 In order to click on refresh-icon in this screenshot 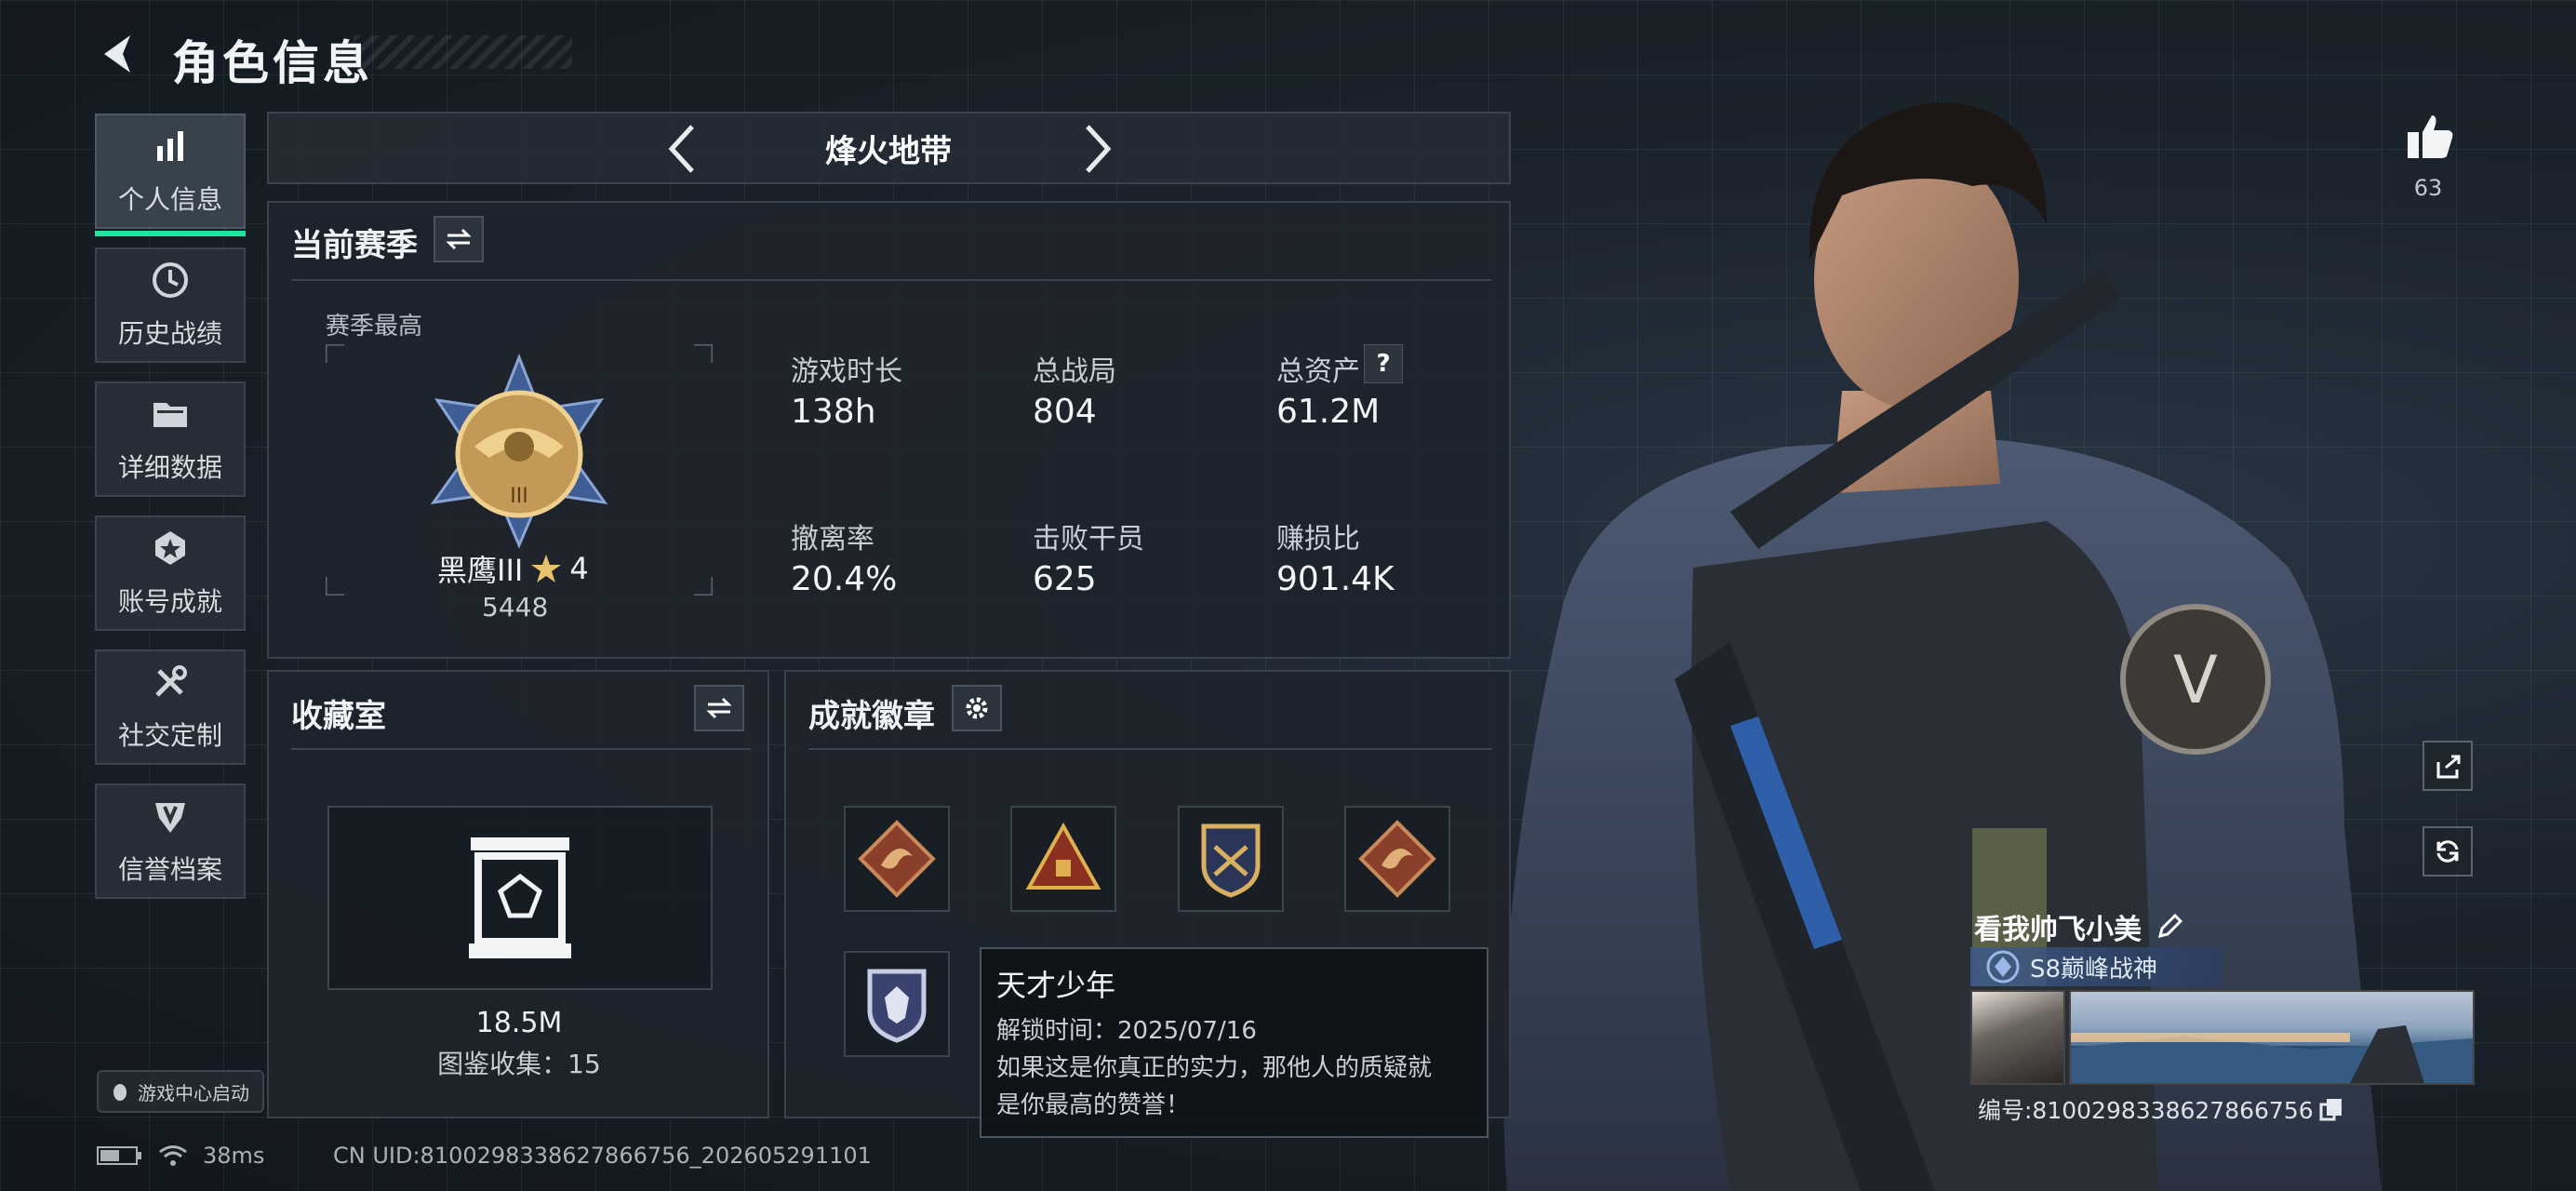, I will do `click(2447, 851)`.